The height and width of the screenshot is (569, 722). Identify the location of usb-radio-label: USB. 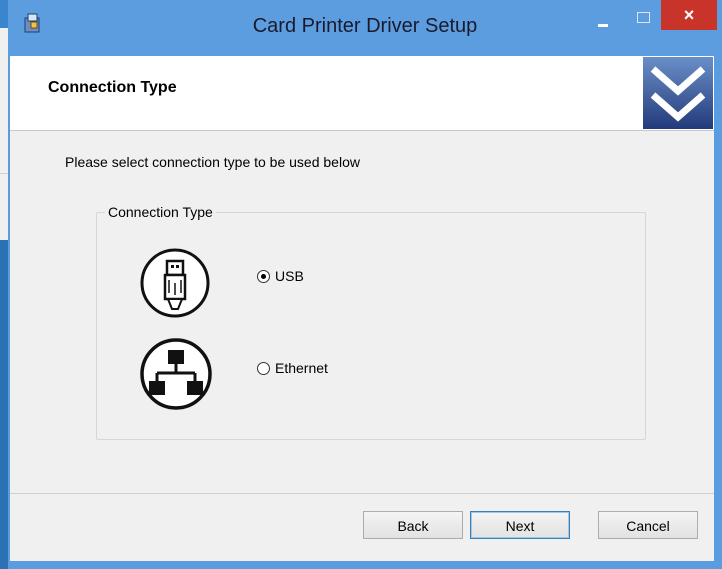
(289, 276).